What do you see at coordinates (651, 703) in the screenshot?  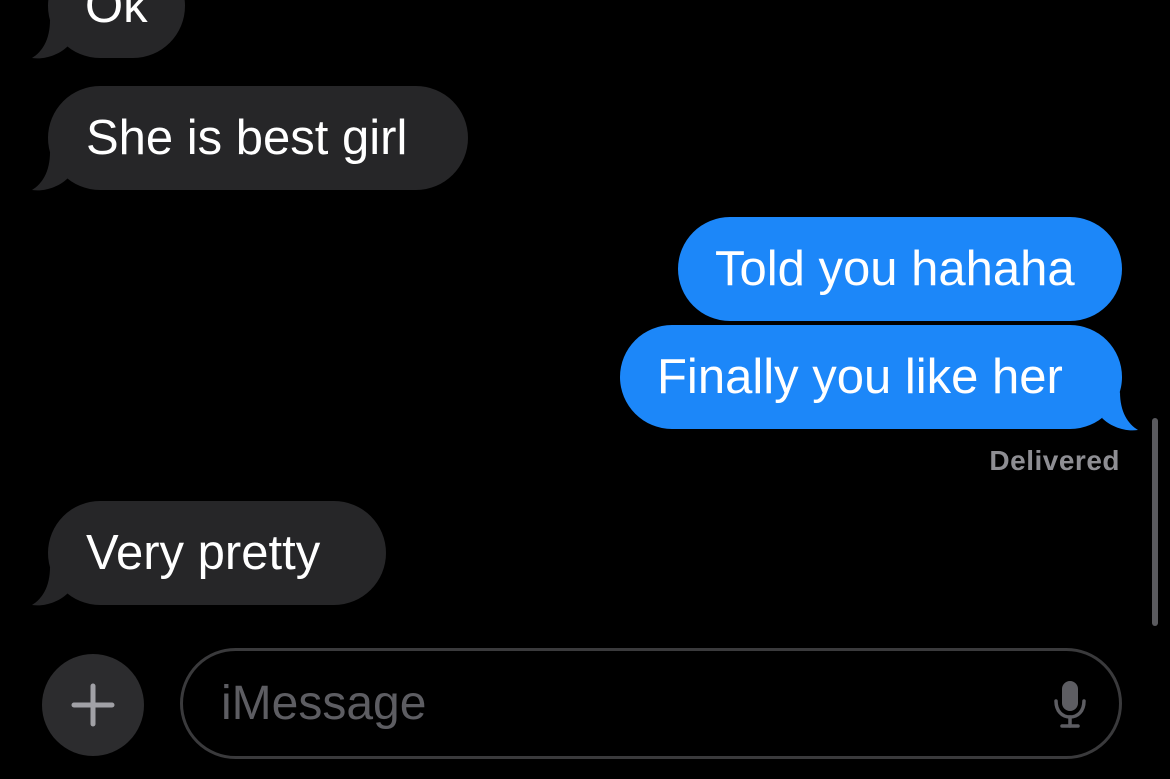 I see `message-input: iMessage` at bounding box center [651, 703].